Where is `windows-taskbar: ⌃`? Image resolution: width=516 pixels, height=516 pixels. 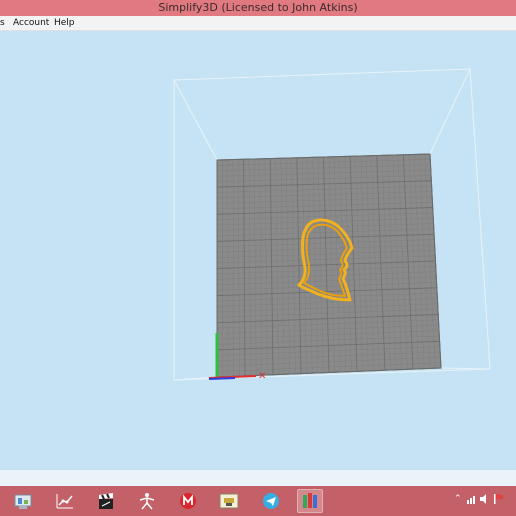 windows-taskbar: ⌃ is located at coordinates (258, 501).